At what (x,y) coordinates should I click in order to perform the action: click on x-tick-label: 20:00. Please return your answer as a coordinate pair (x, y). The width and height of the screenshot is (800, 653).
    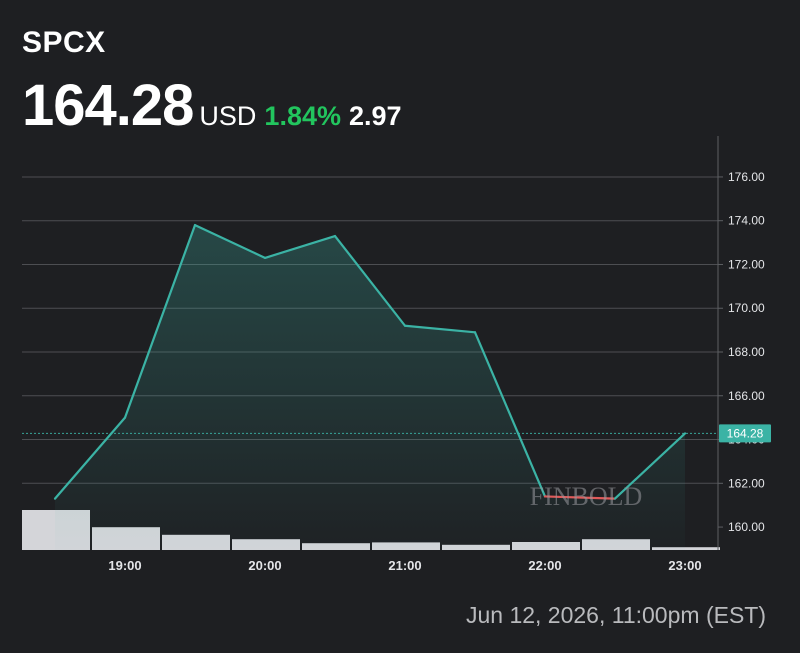
    Looking at the image, I should click on (264, 565).